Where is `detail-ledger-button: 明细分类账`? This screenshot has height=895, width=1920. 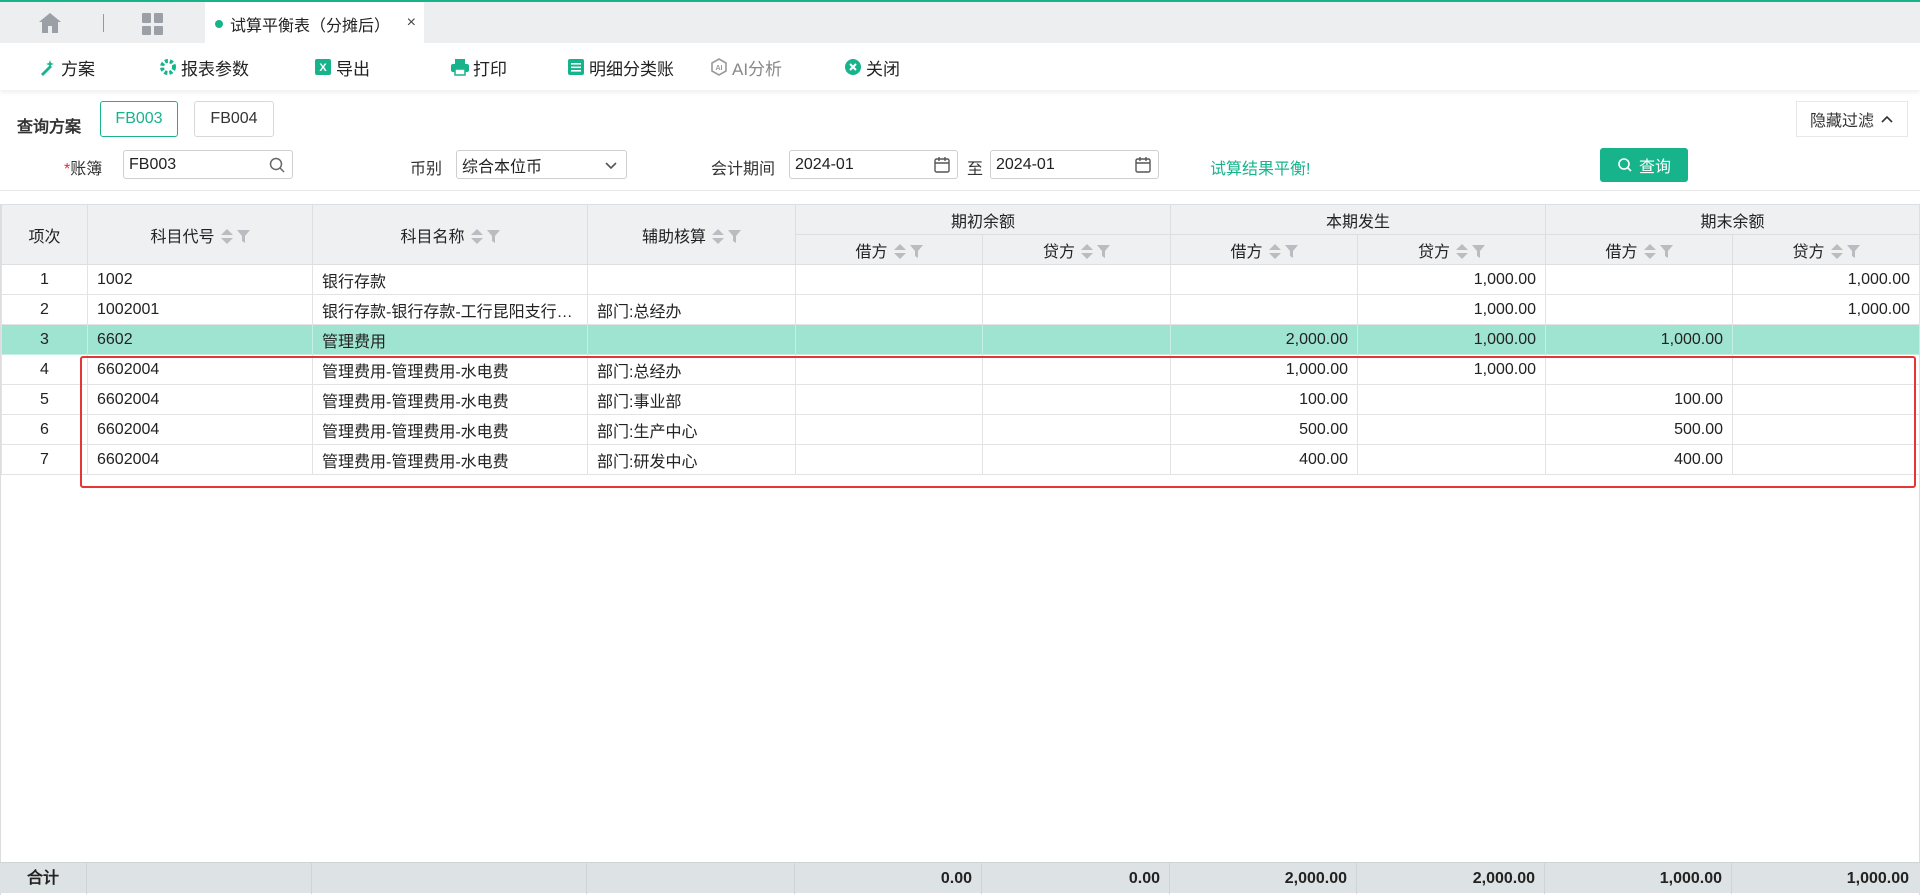 detail-ledger-button: 明细分类账 is located at coordinates (620, 67).